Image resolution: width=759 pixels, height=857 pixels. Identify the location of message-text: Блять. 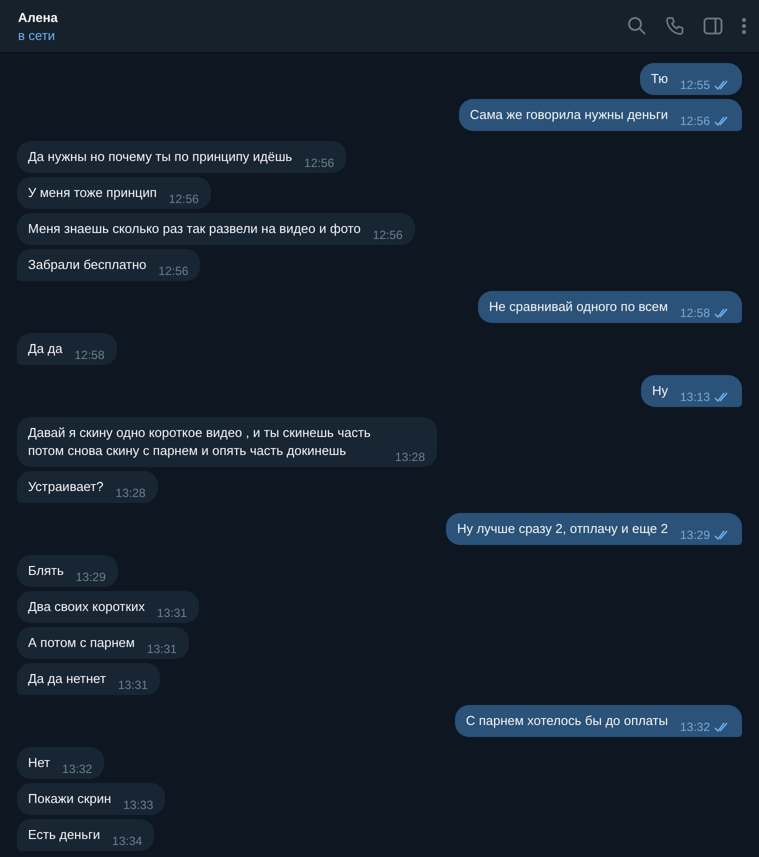
(46, 571).